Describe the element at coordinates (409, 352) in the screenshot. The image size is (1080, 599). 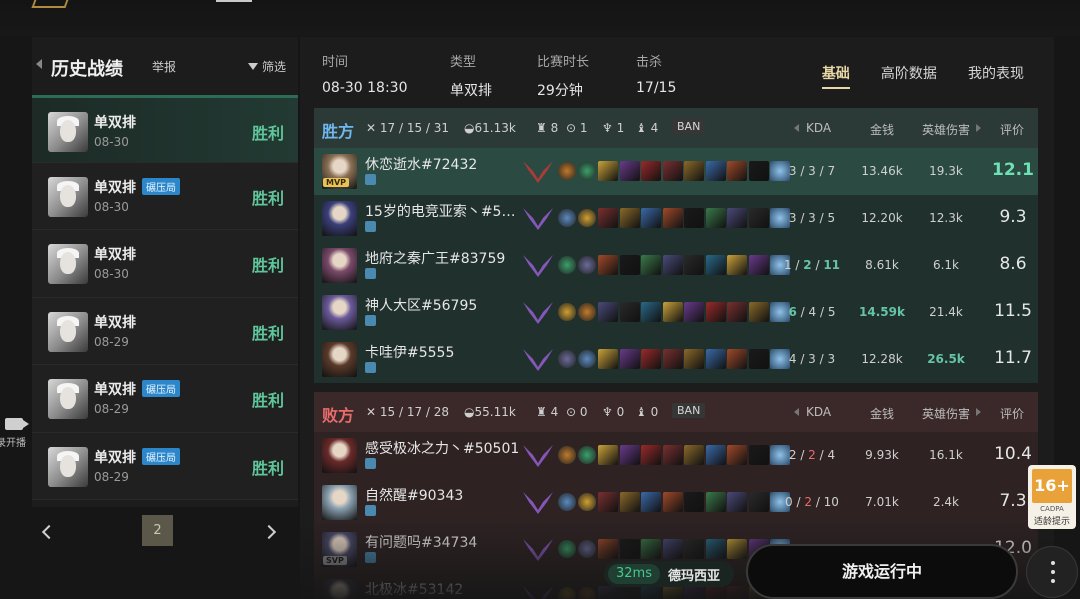
I see `player-name: 卡哇伊#5555` at that location.